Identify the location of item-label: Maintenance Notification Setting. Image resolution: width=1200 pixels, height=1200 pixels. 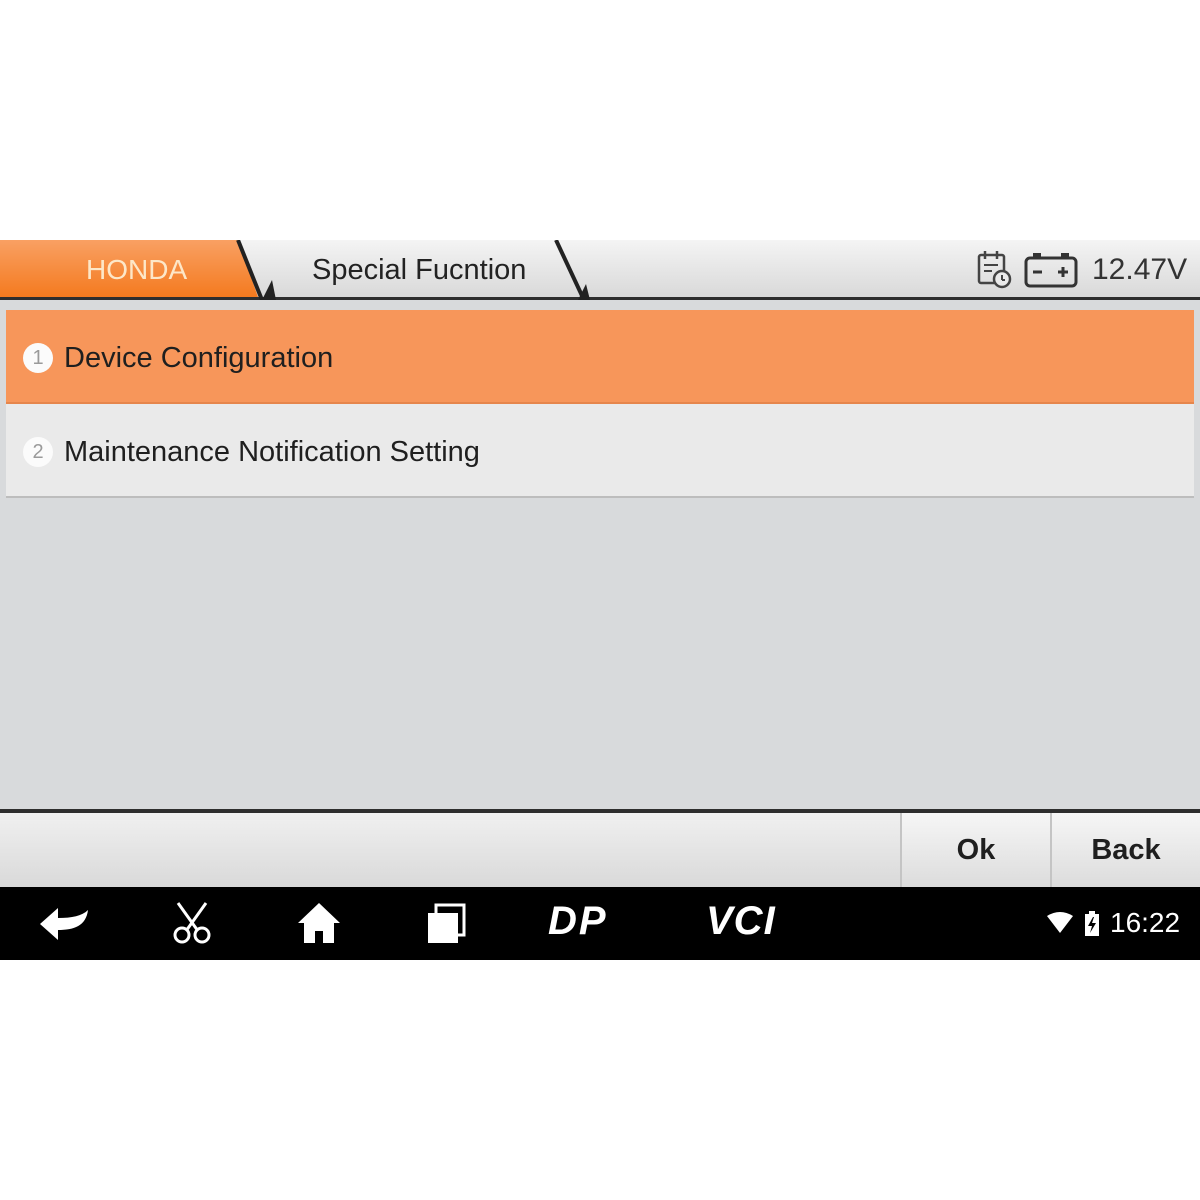
(272, 452).